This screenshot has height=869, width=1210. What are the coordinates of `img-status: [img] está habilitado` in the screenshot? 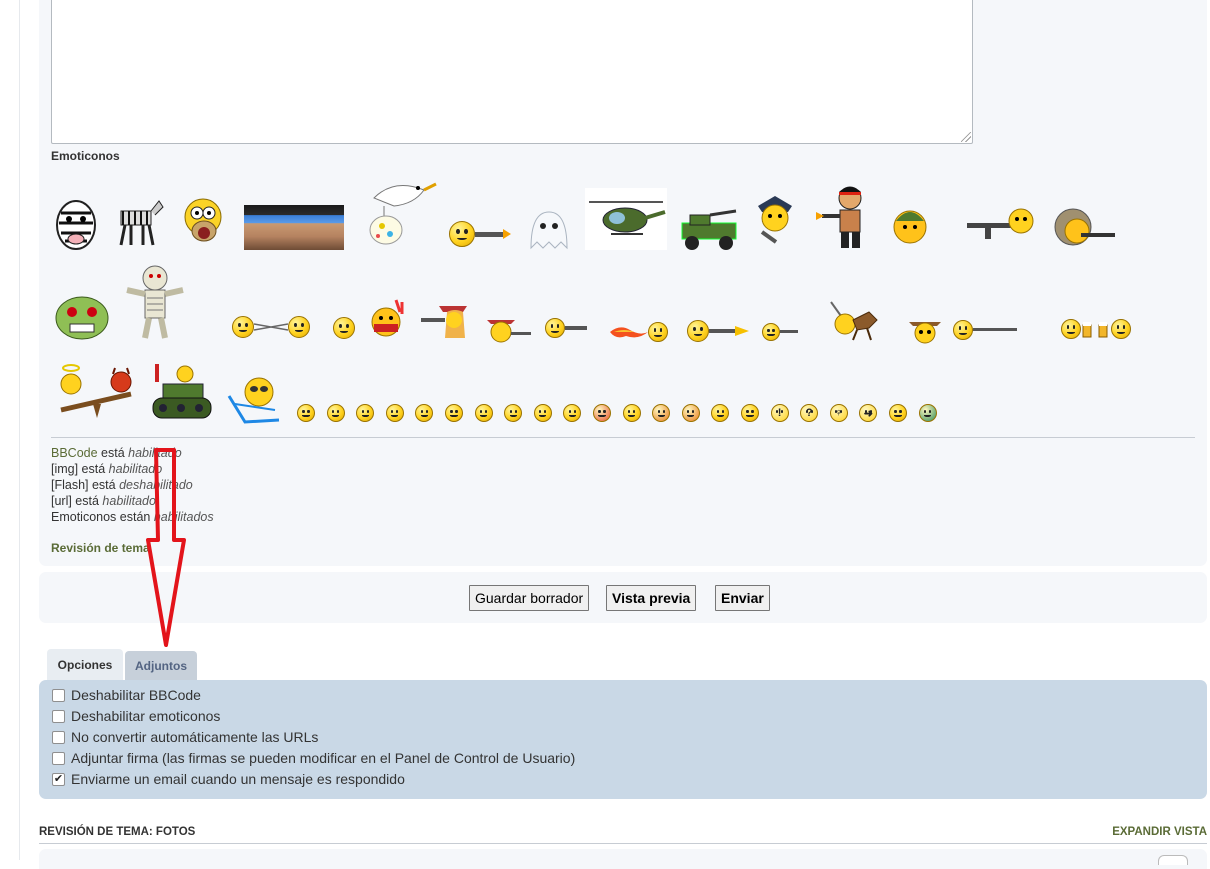 It's located at (107, 469).